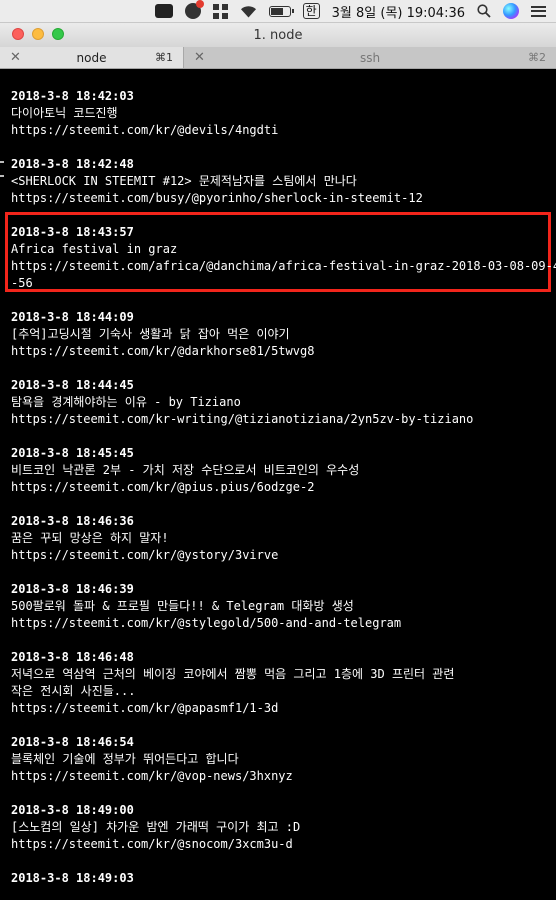 The image size is (556, 900). I want to click on input-source-menu: 한, so click(311, 11).